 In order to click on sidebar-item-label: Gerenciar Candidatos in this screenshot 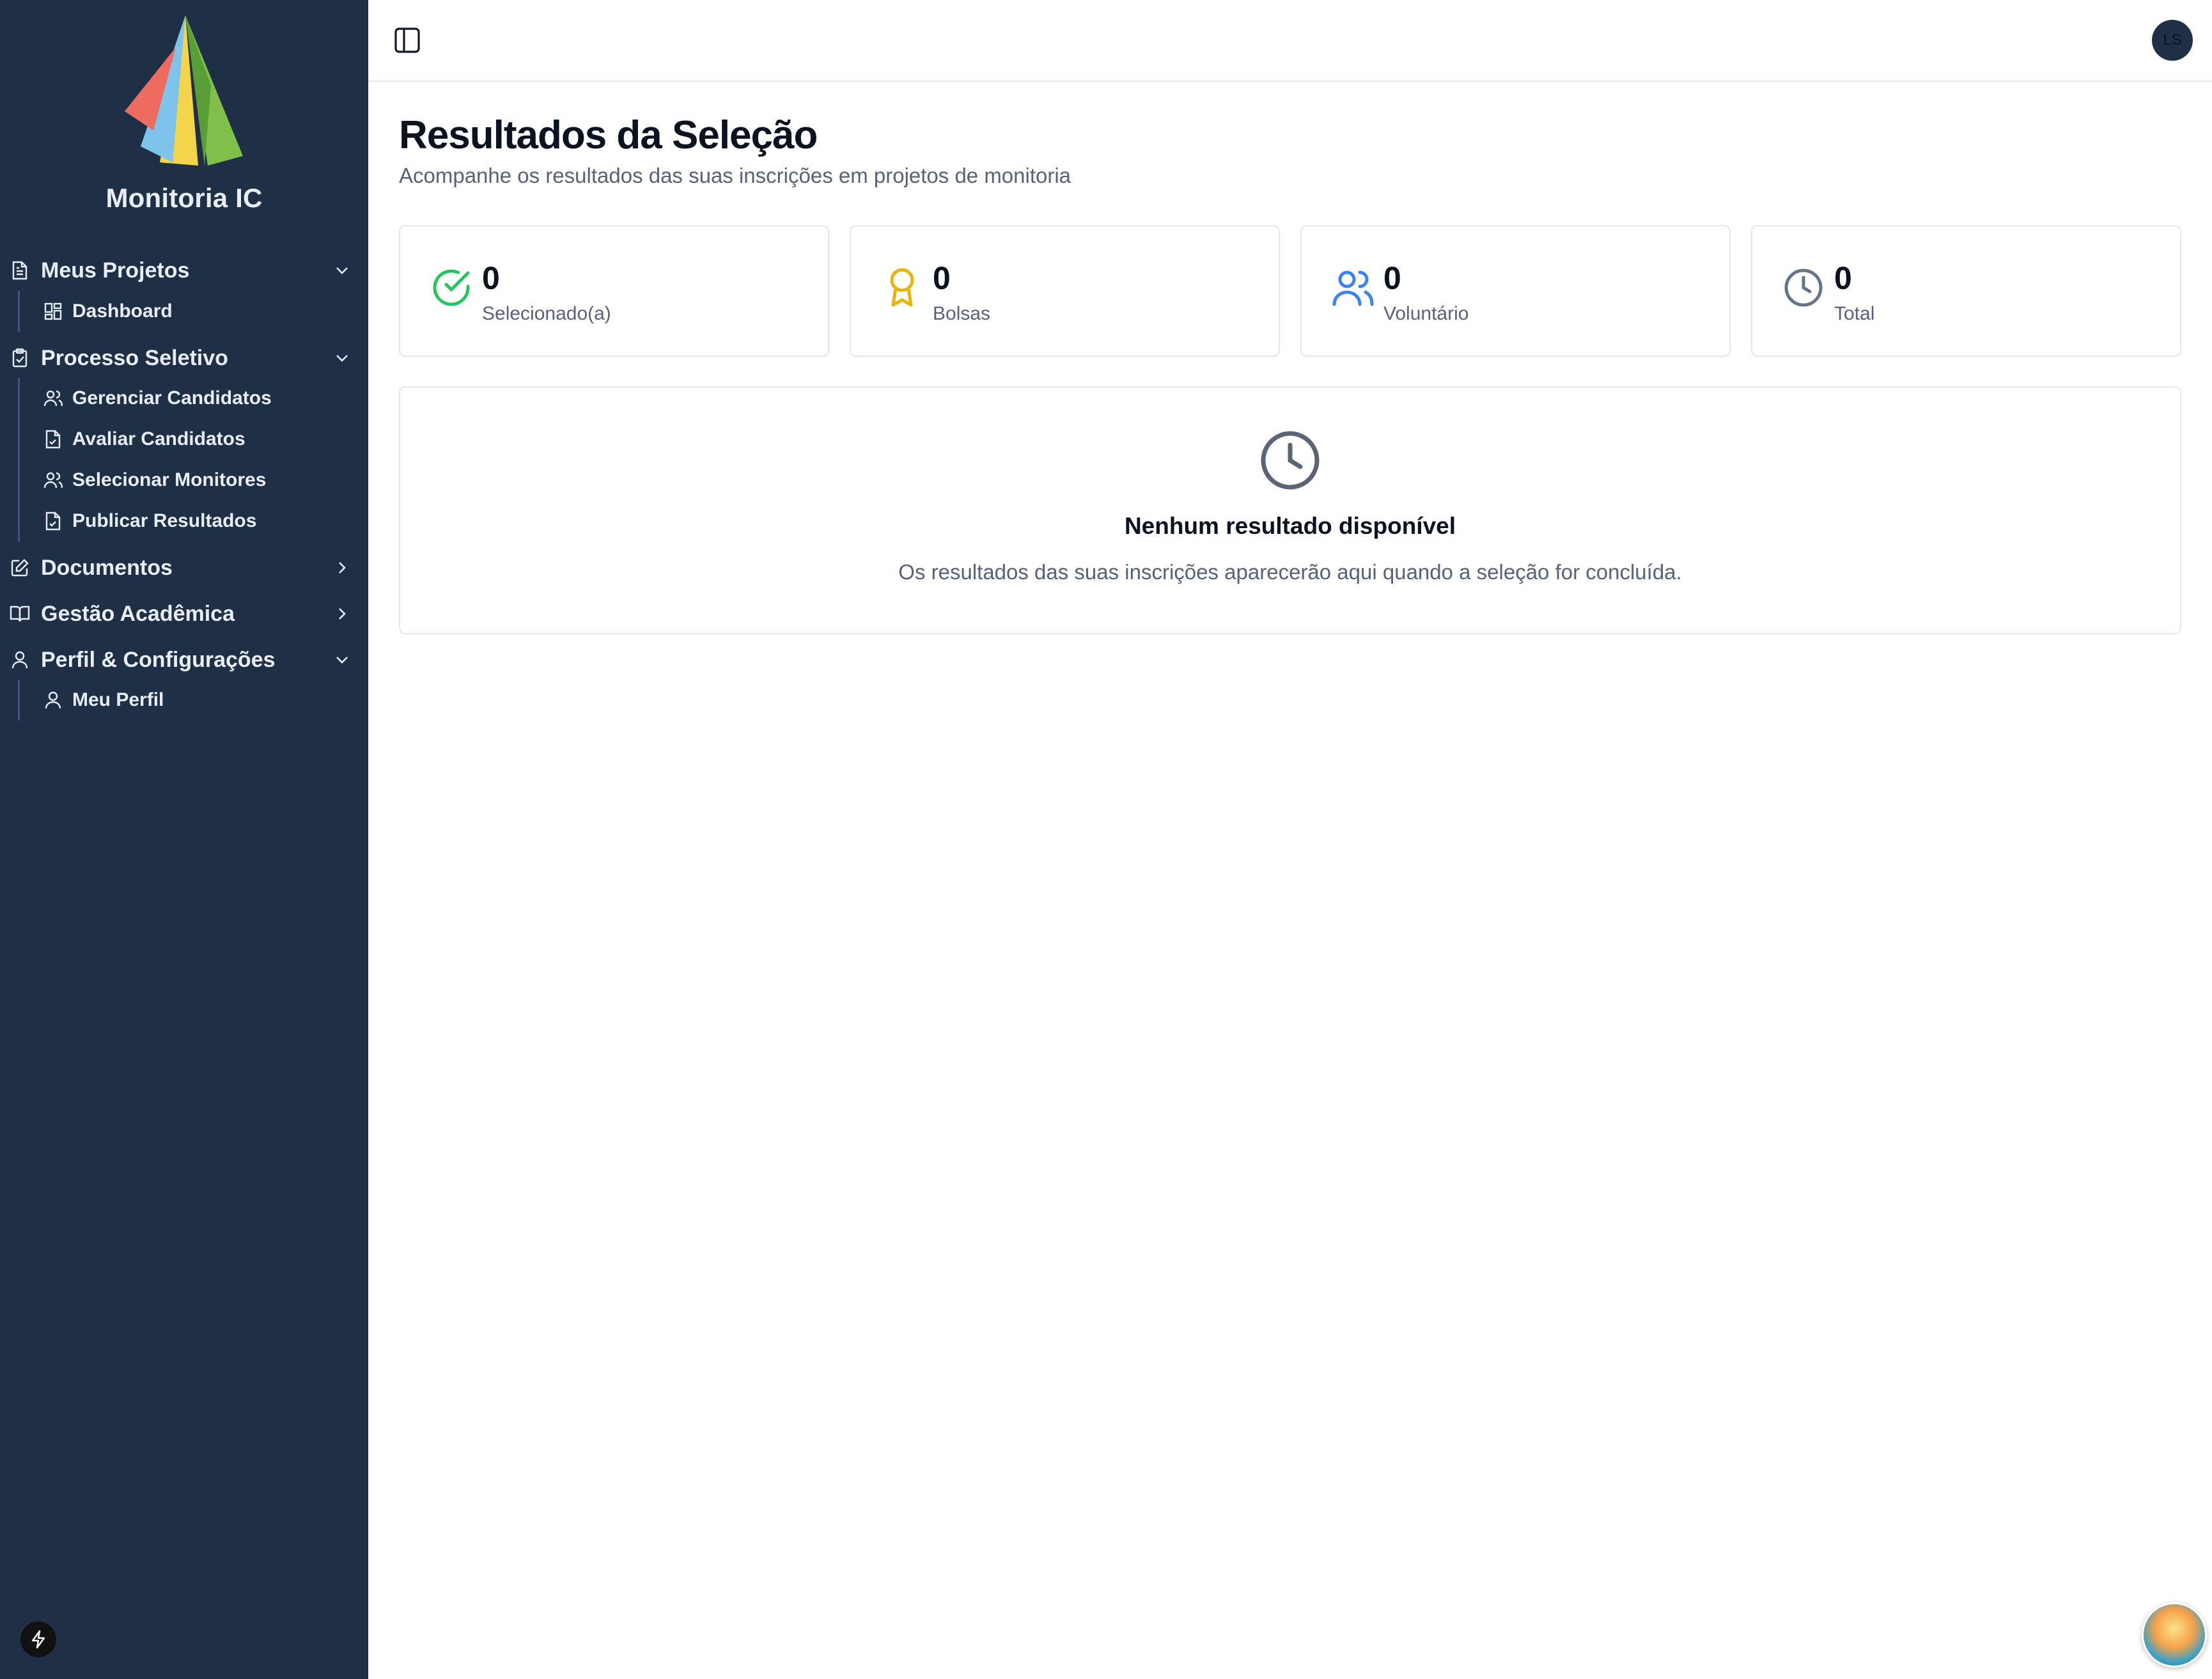, I will do `click(172, 398)`.